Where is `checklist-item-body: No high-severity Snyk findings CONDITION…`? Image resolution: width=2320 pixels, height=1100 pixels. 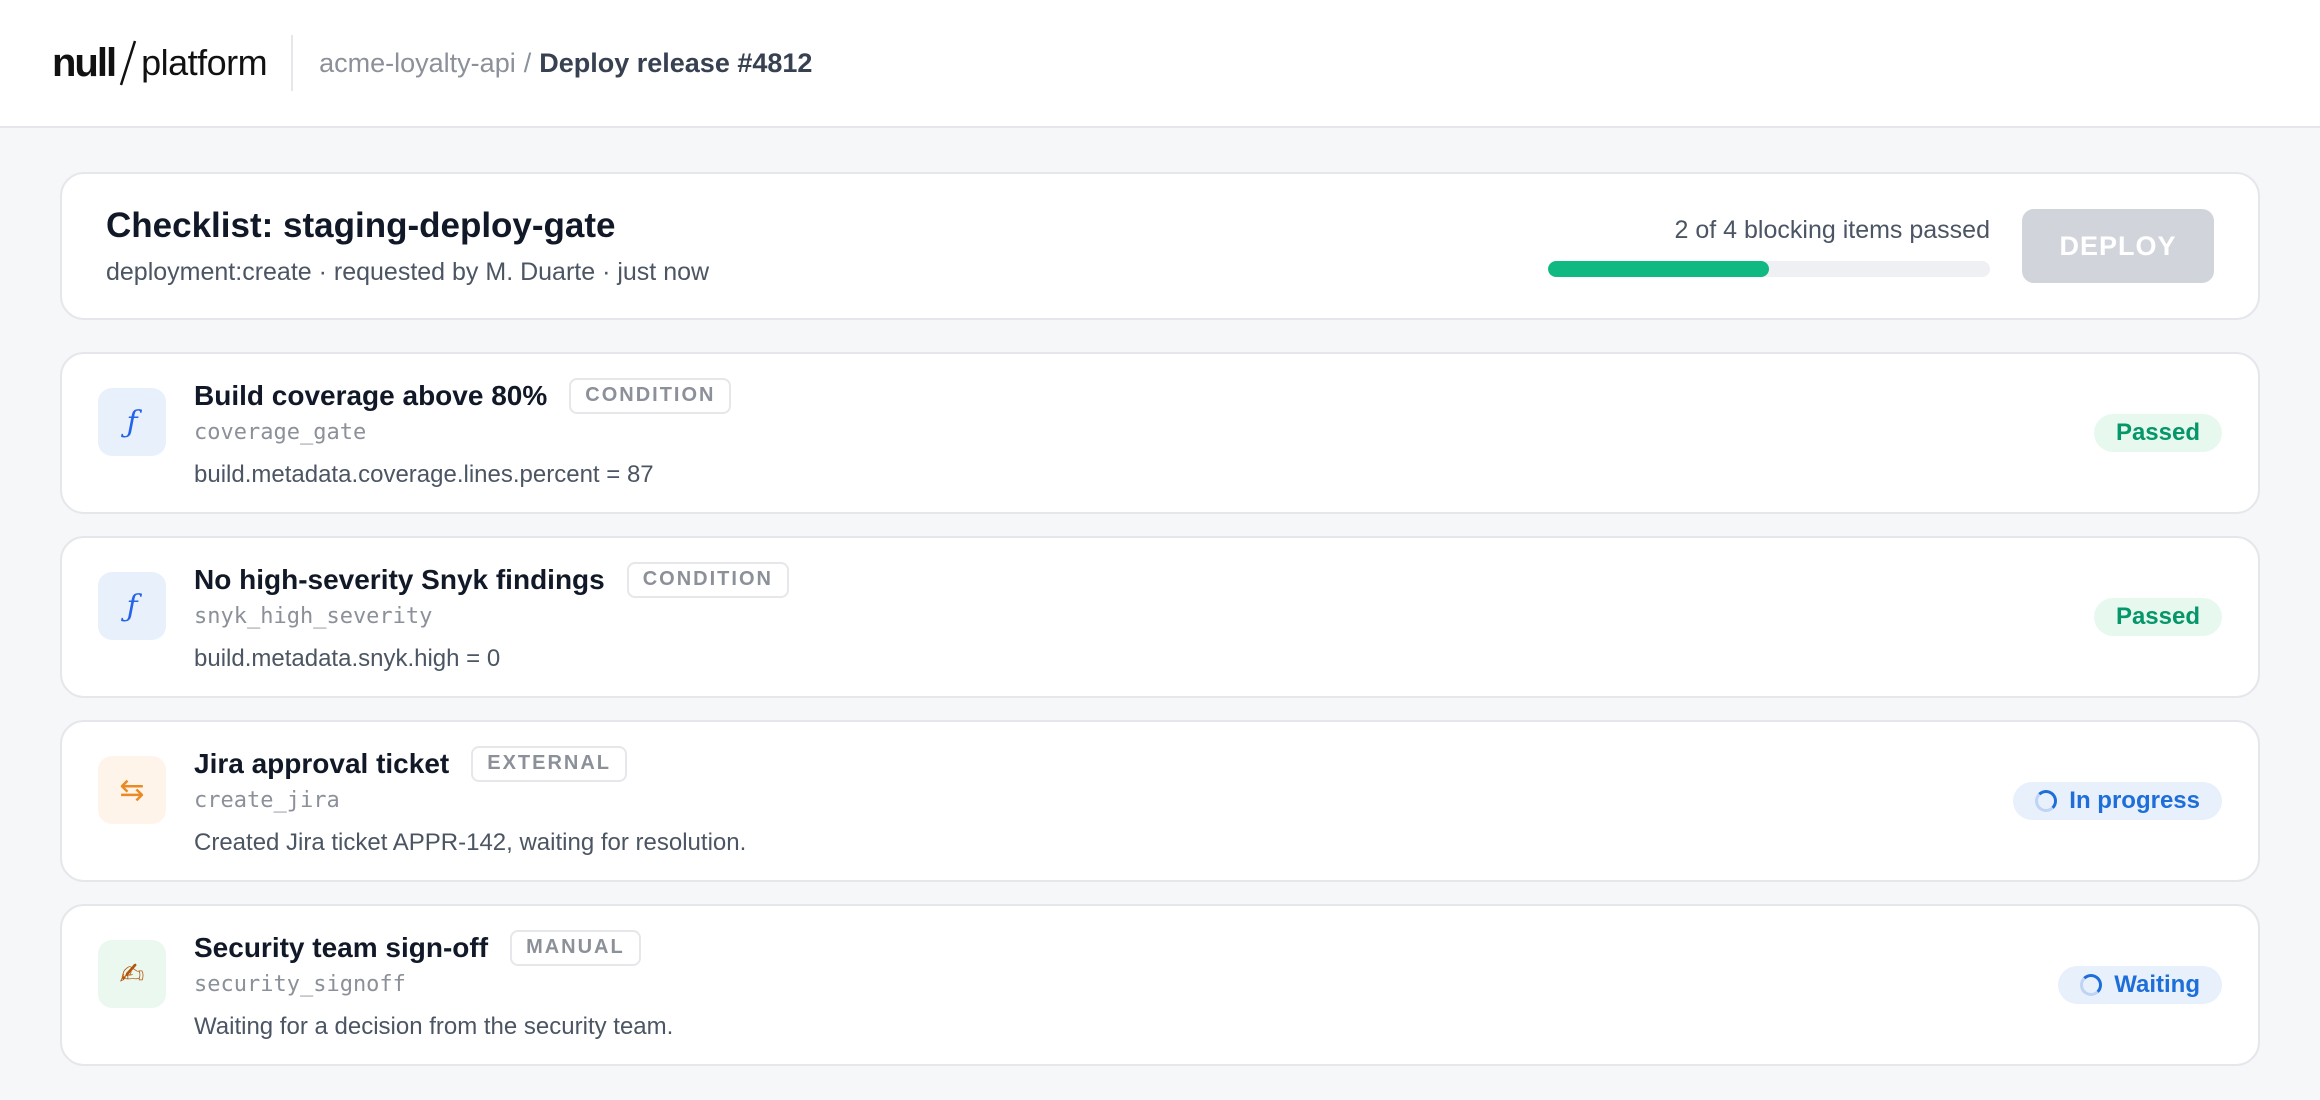
checklist-item-body: No high-severity Snyk findings CONDITION… is located at coordinates (1144, 617).